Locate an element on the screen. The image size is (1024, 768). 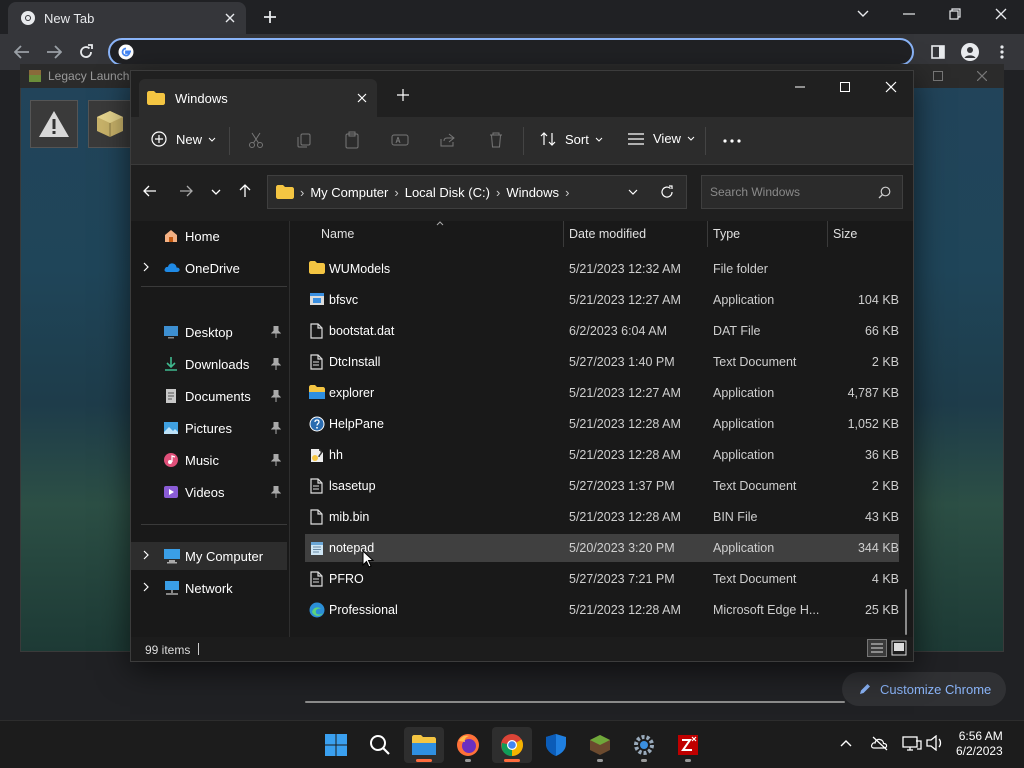
taskbar-firefox is located at coordinates (468, 745).